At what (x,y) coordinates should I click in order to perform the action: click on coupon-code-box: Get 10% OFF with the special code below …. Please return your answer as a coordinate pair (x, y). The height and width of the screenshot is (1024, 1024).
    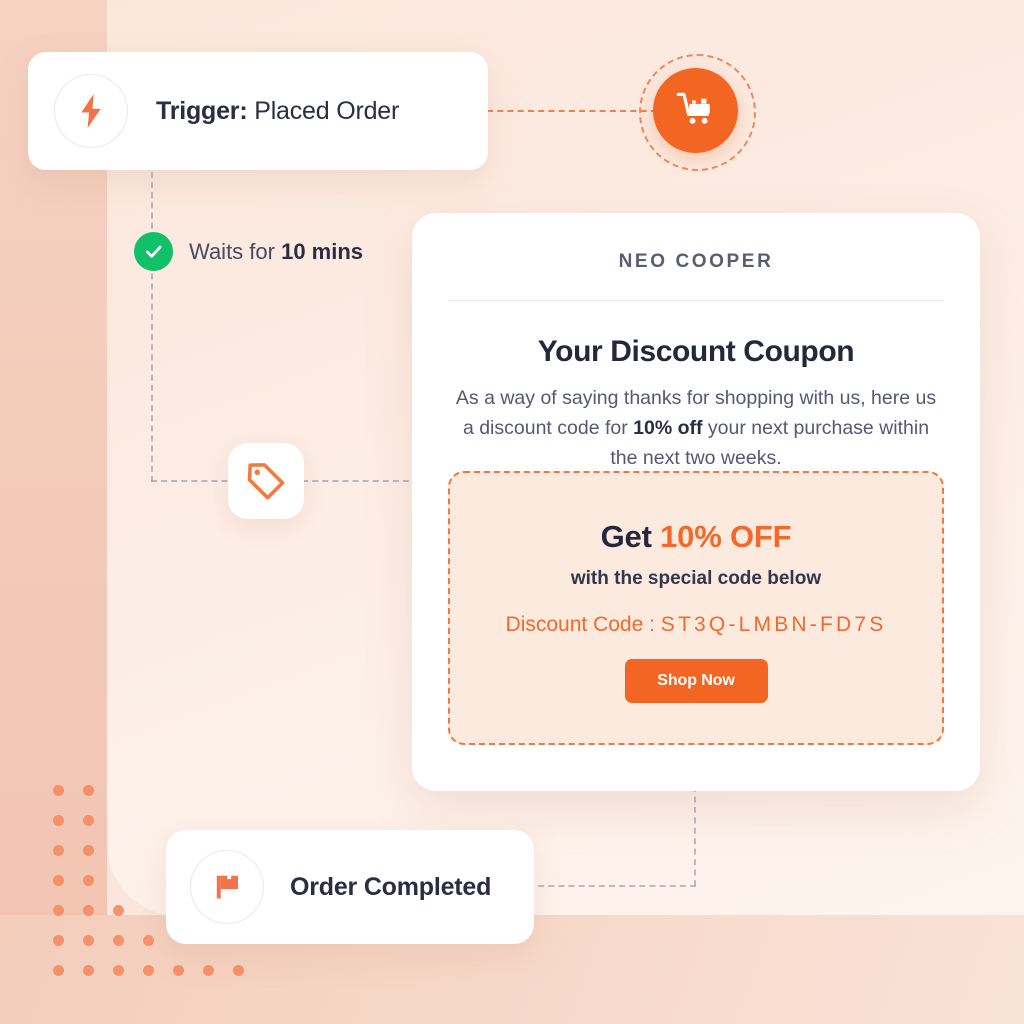
    Looking at the image, I should click on (696, 608).